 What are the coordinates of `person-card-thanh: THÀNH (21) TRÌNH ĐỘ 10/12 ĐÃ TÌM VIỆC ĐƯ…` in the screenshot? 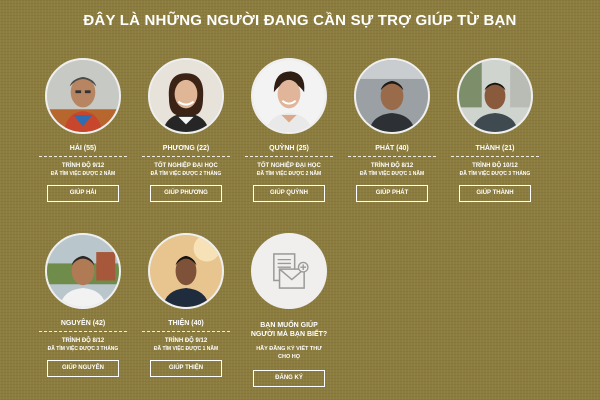 It's located at (495, 130).